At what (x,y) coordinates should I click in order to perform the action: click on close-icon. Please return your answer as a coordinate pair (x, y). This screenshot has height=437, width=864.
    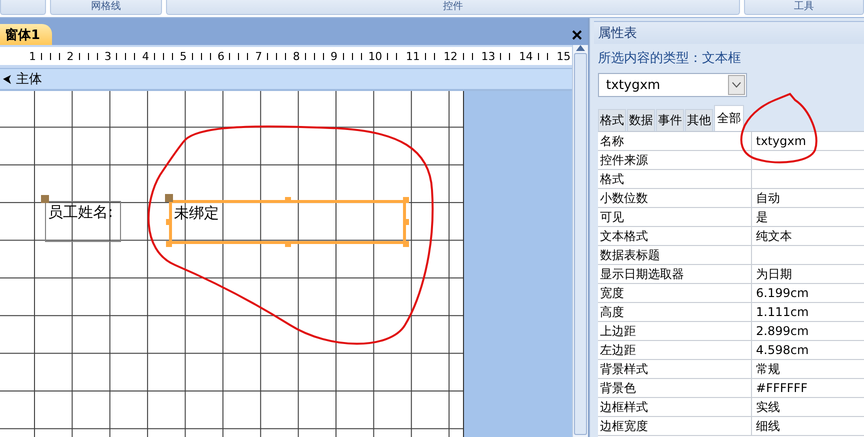
    Looking at the image, I should click on (577, 35).